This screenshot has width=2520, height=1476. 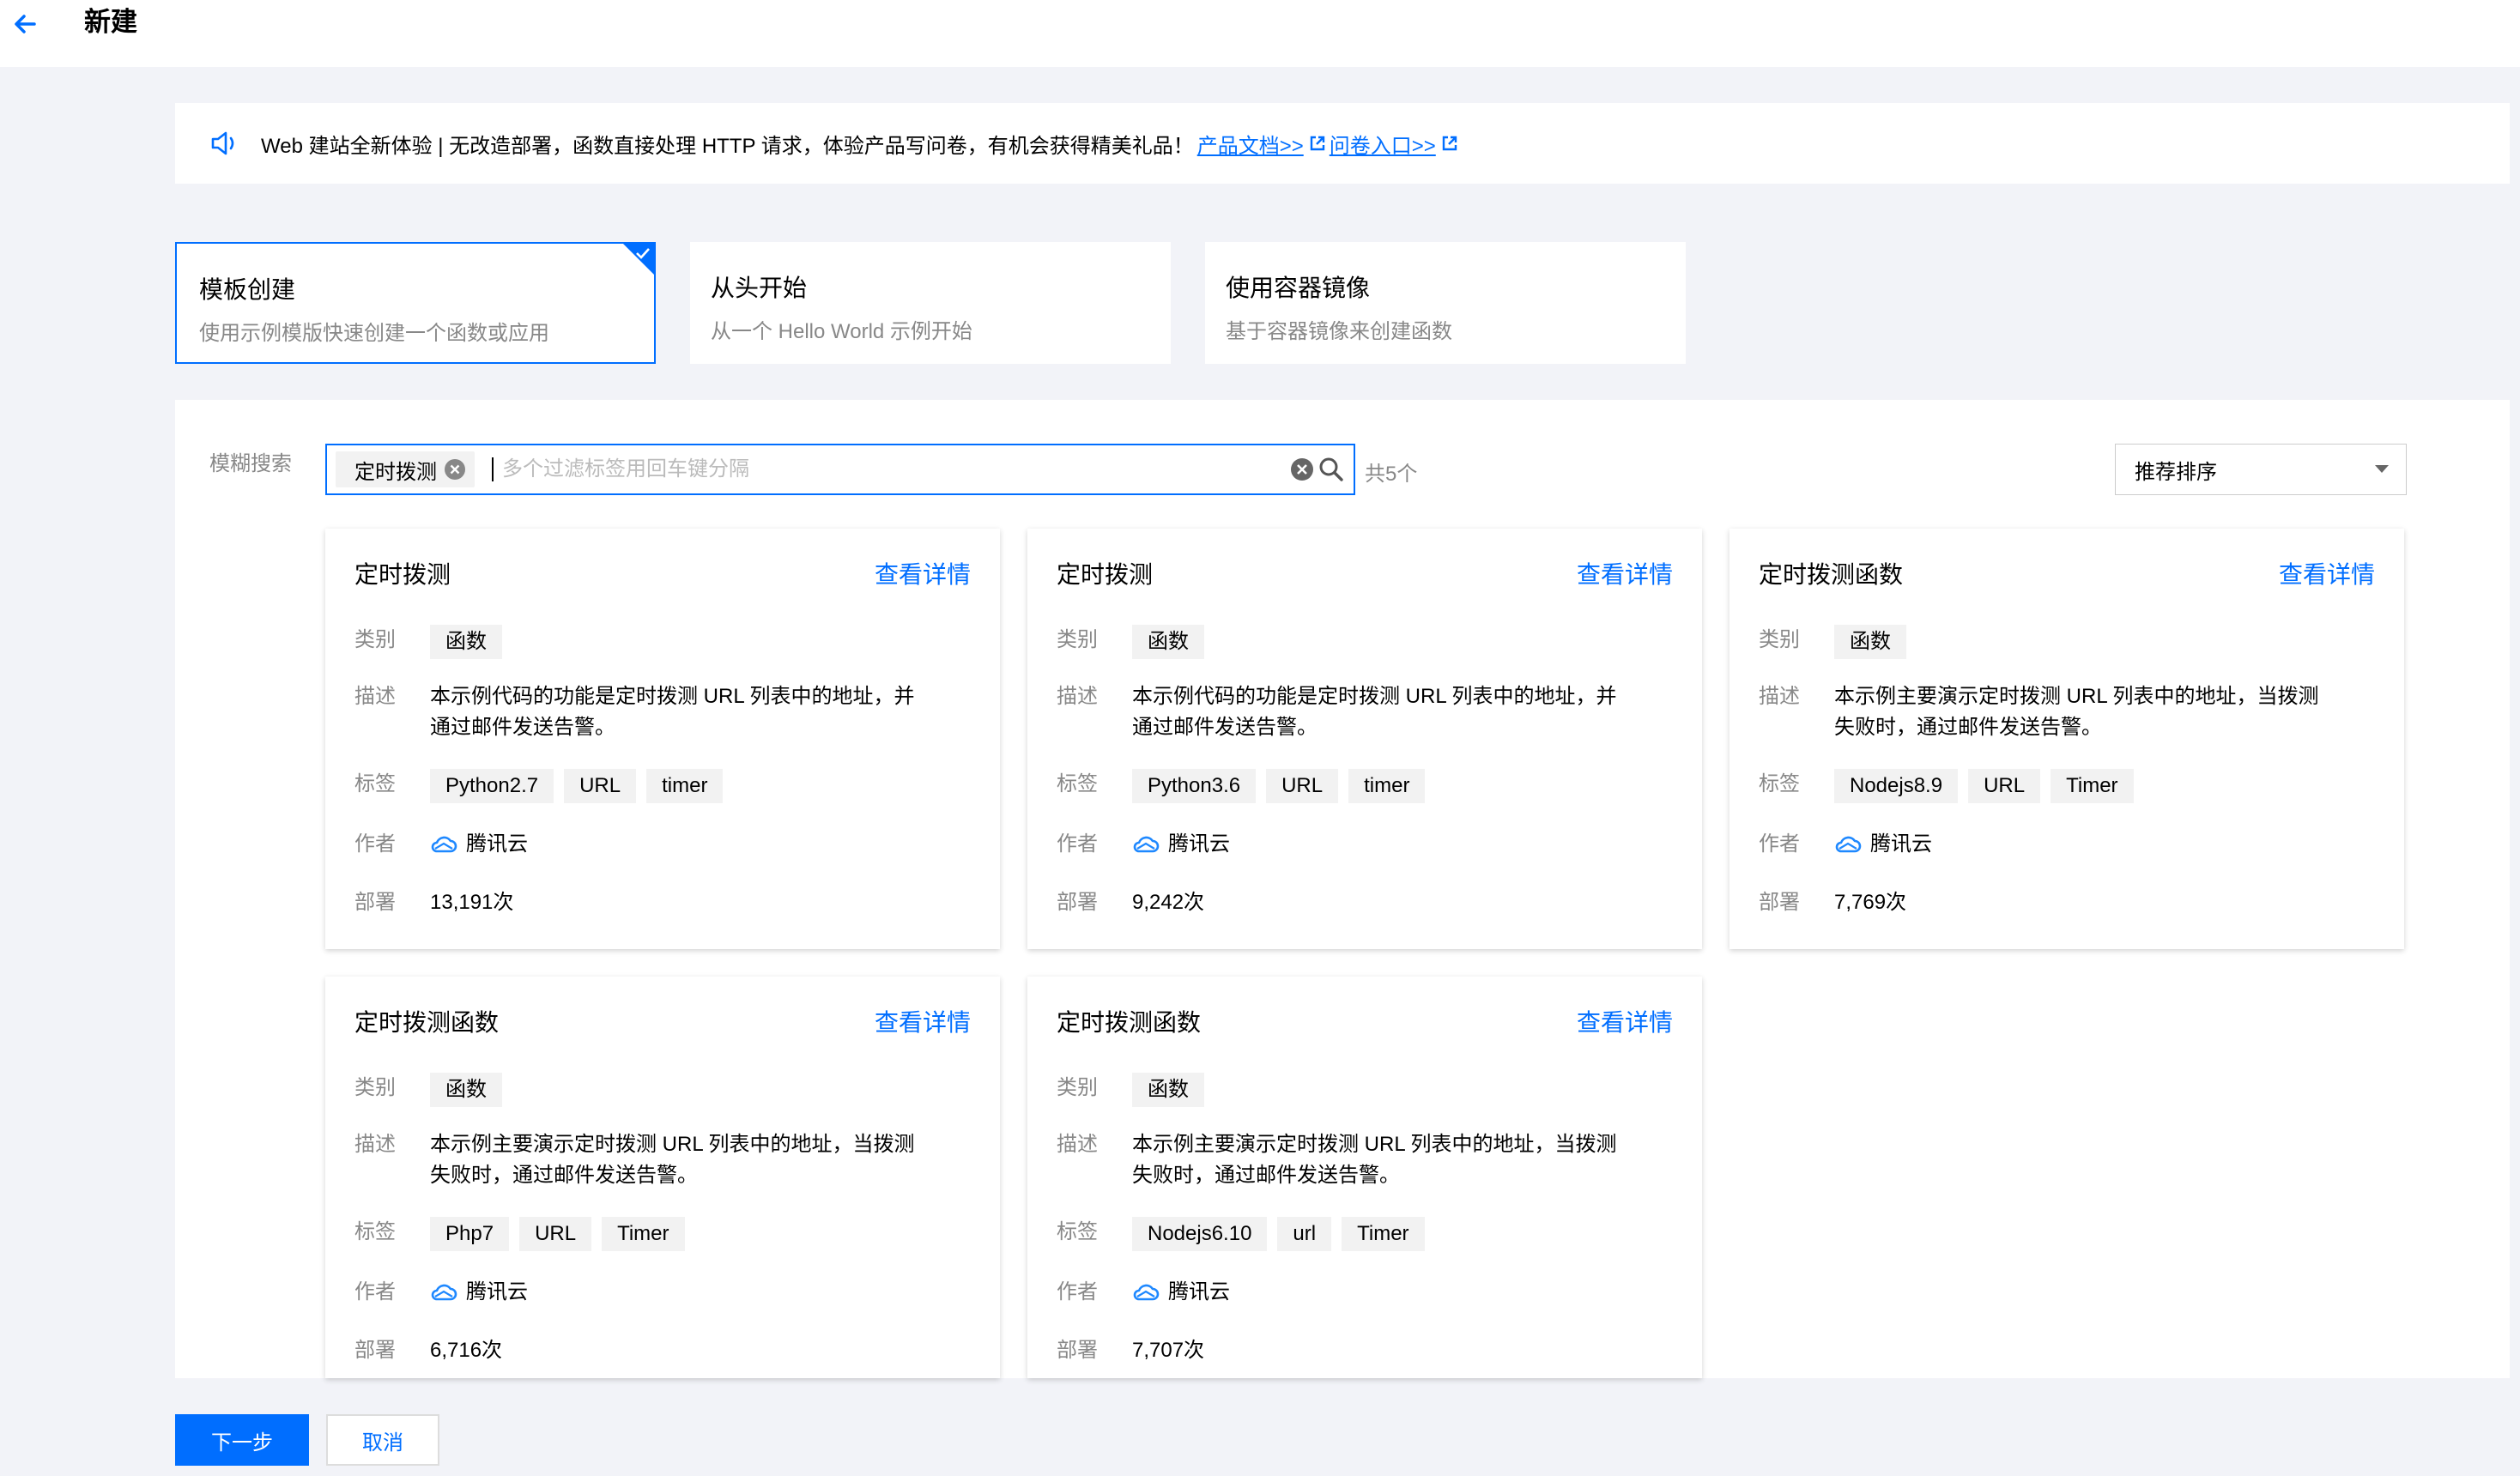 What do you see at coordinates (662, 575) in the screenshot?
I see `card-header: 定时拨测 查看详情` at bounding box center [662, 575].